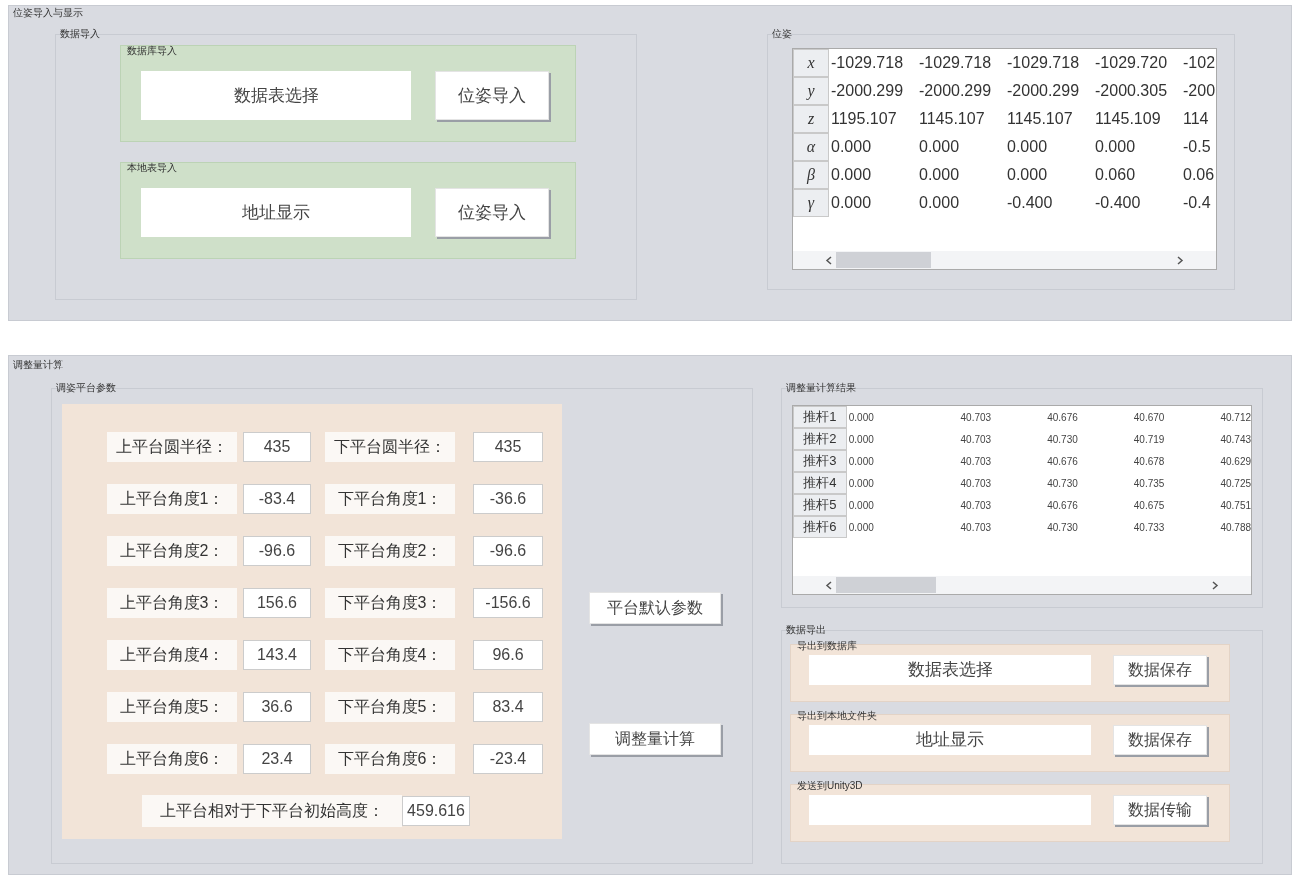 The height and width of the screenshot is (878, 1300). What do you see at coordinates (277, 603) in the screenshot?
I see `text-field: 156.6` at bounding box center [277, 603].